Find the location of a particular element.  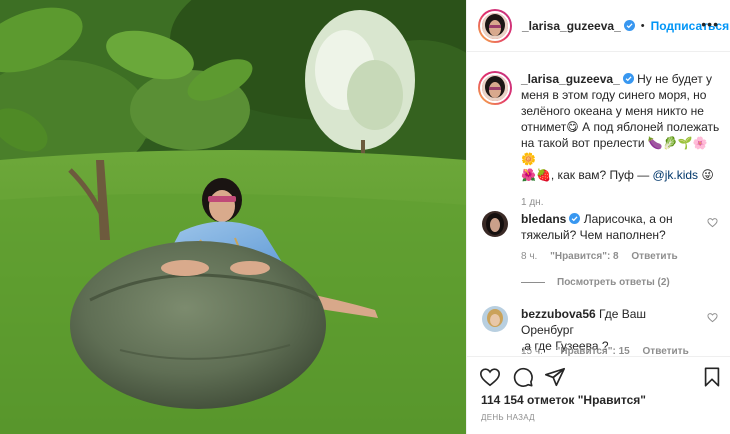

comment-time: 15 ч. is located at coordinates (532, 351).